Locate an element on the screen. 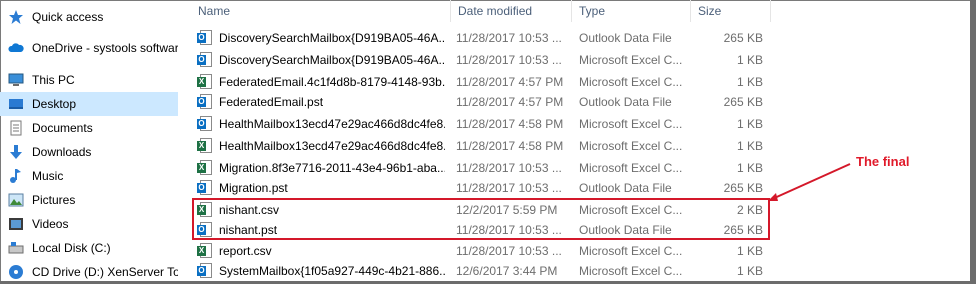 The width and height of the screenshot is (976, 284). nav-item-downloads: Downloads is located at coordinates (89, 152).